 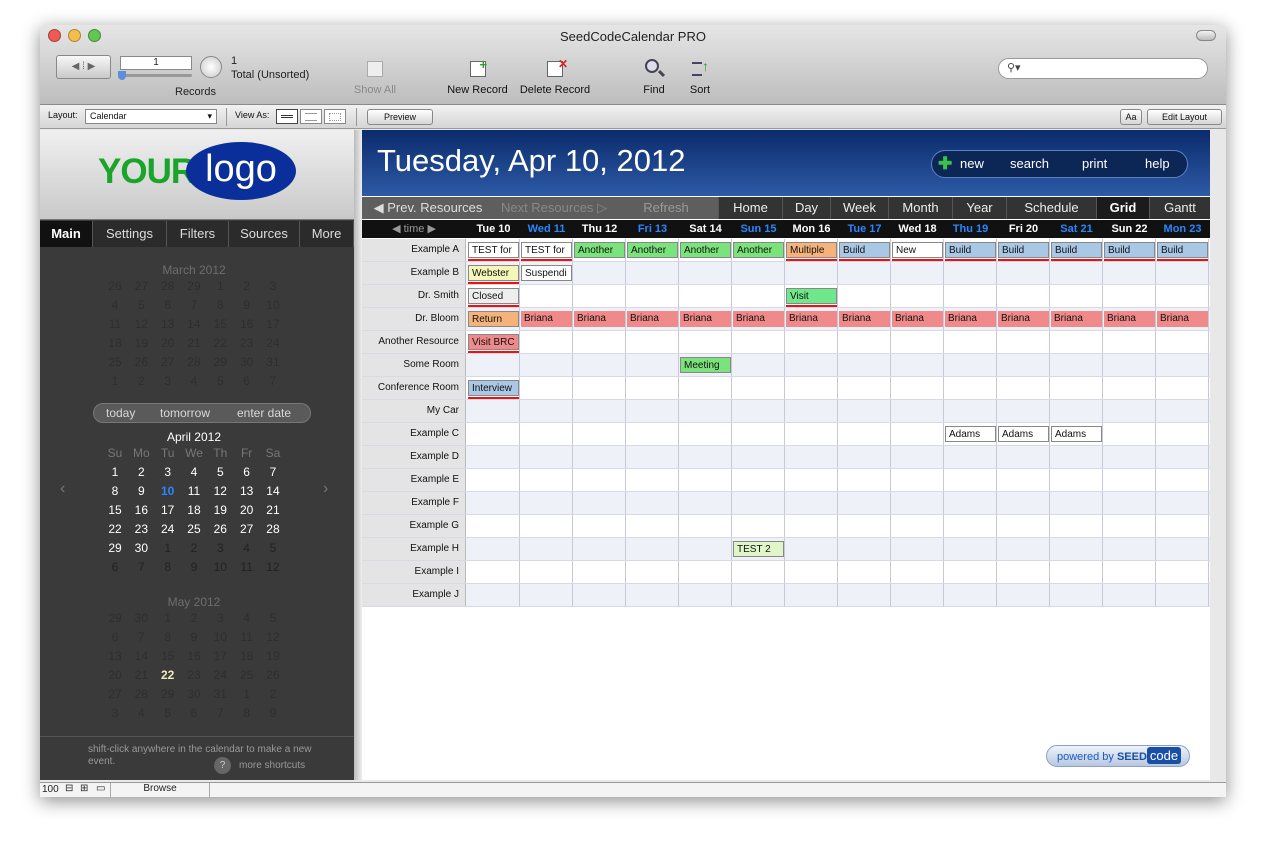 What do you see at coordinates (414, 526) in the screenshot?
I see `resource-label: Example G` at bounding box center [414, 526].